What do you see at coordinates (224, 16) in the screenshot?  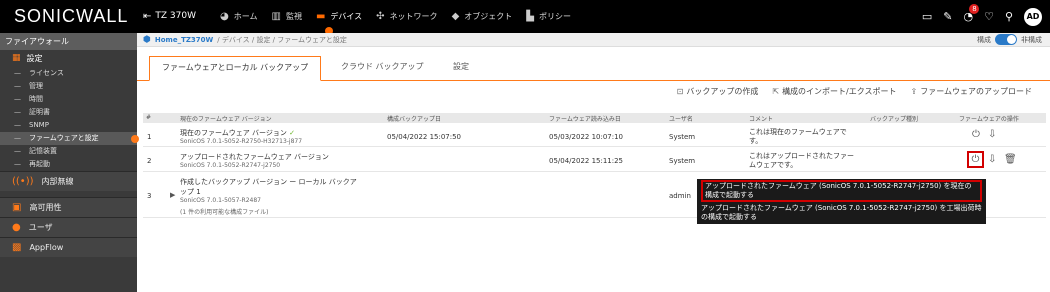 I see `home-icon: ◕` at bounding box center [224, 16].